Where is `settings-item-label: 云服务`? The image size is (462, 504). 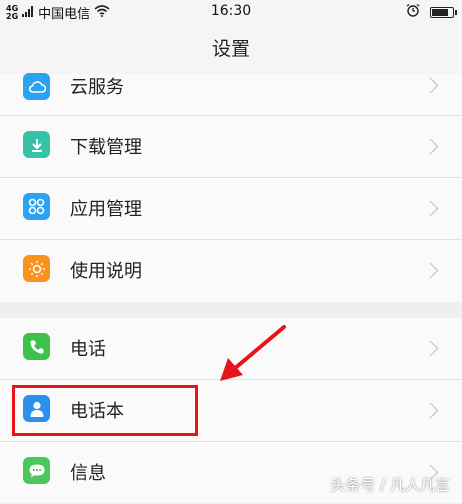 settings-item-label: 云服务 is located at coordinates (97, 87).